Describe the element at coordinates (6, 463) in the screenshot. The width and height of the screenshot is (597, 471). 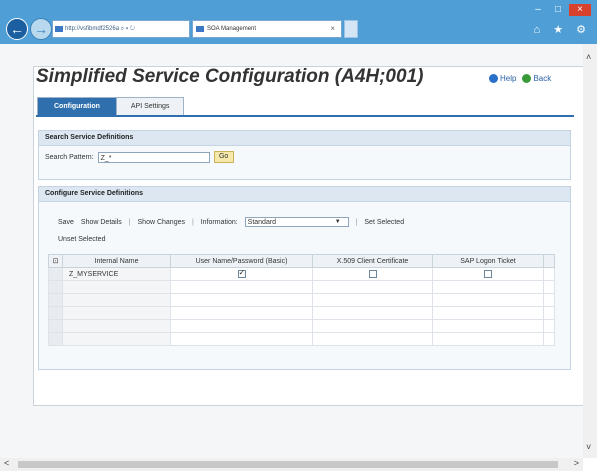
I see `scroll-left-icon: <` at that location.